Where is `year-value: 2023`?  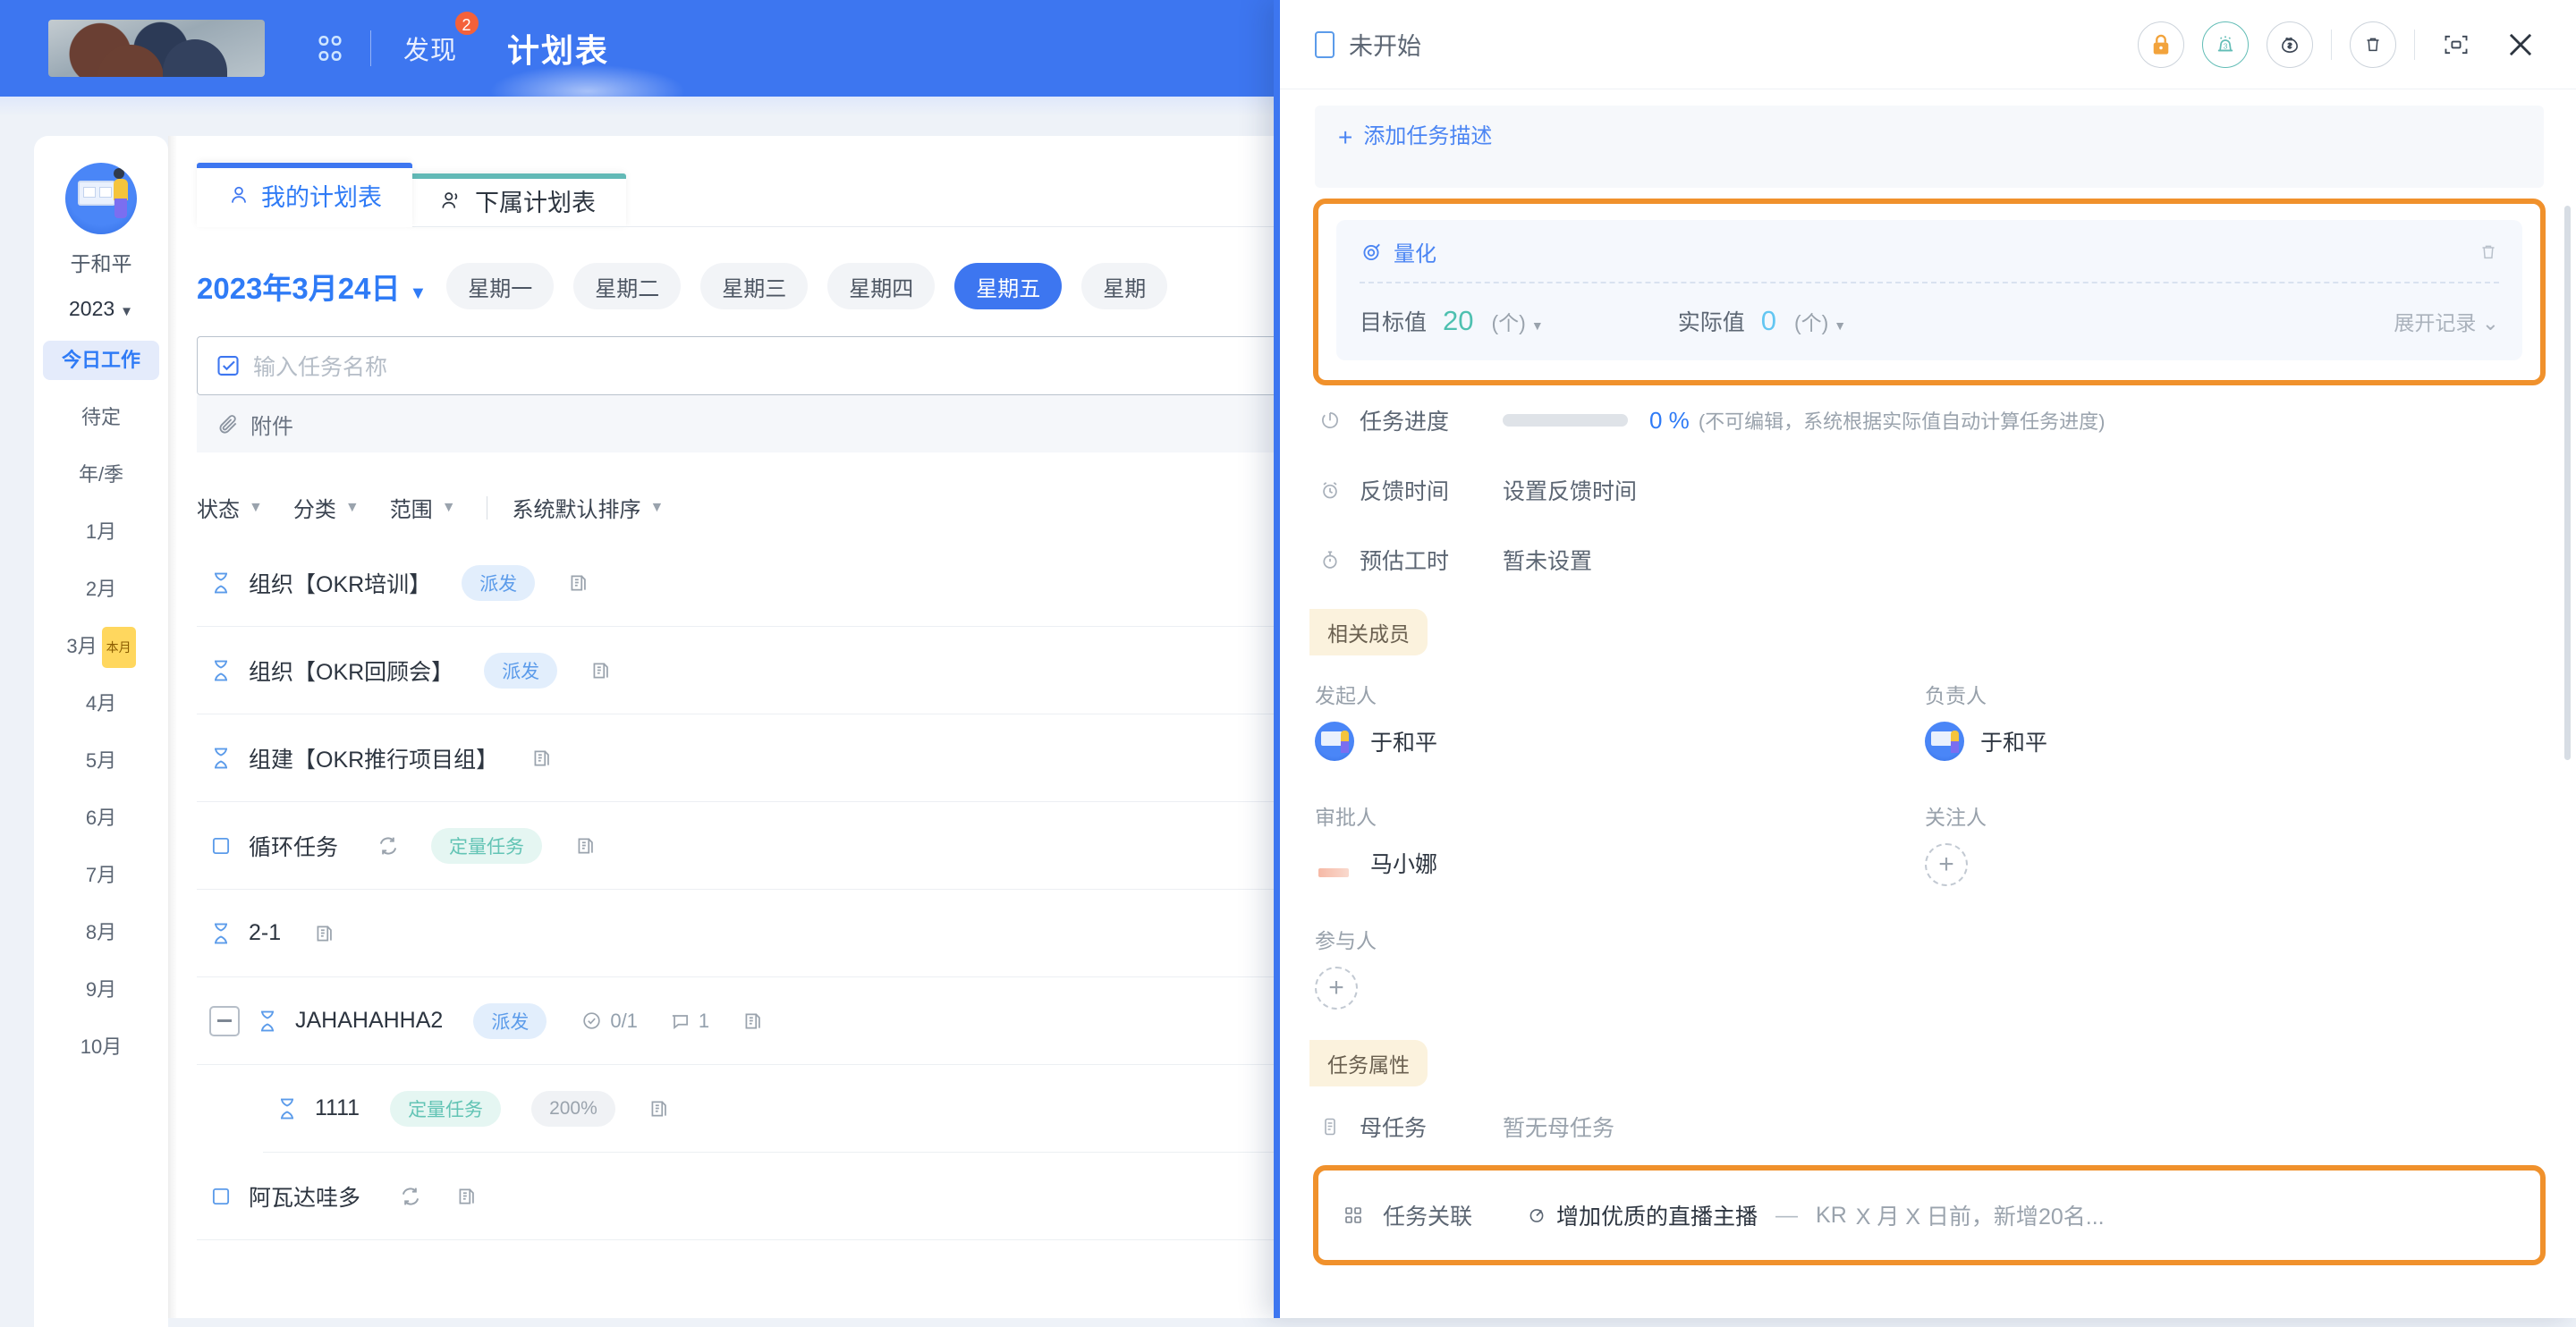
year-value: 2023 is located at coordinates (91, 308).